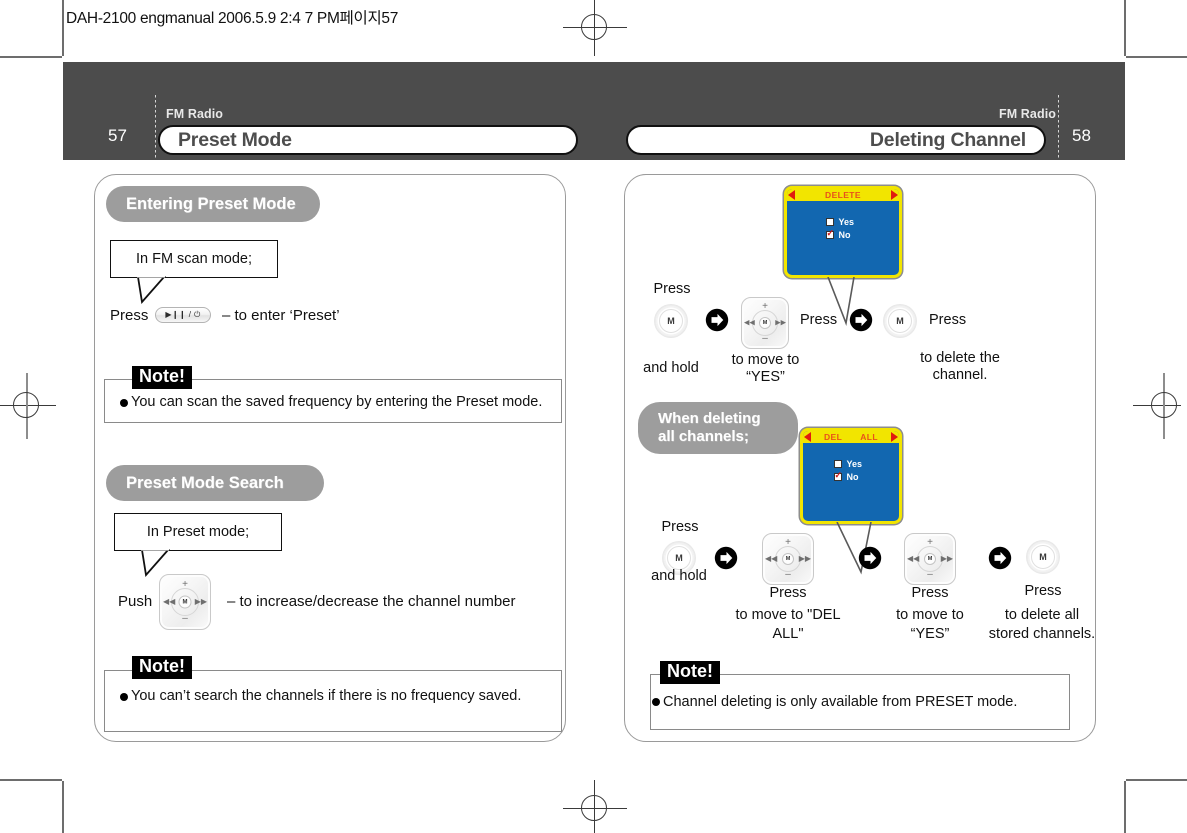 Image resolution: width=1187 pixels, height=833 pixels. Describe the element at coordinates (788, 615) in the screenshot. I see `flow2-step2-caption-line1: to move to "DEL` at that location.